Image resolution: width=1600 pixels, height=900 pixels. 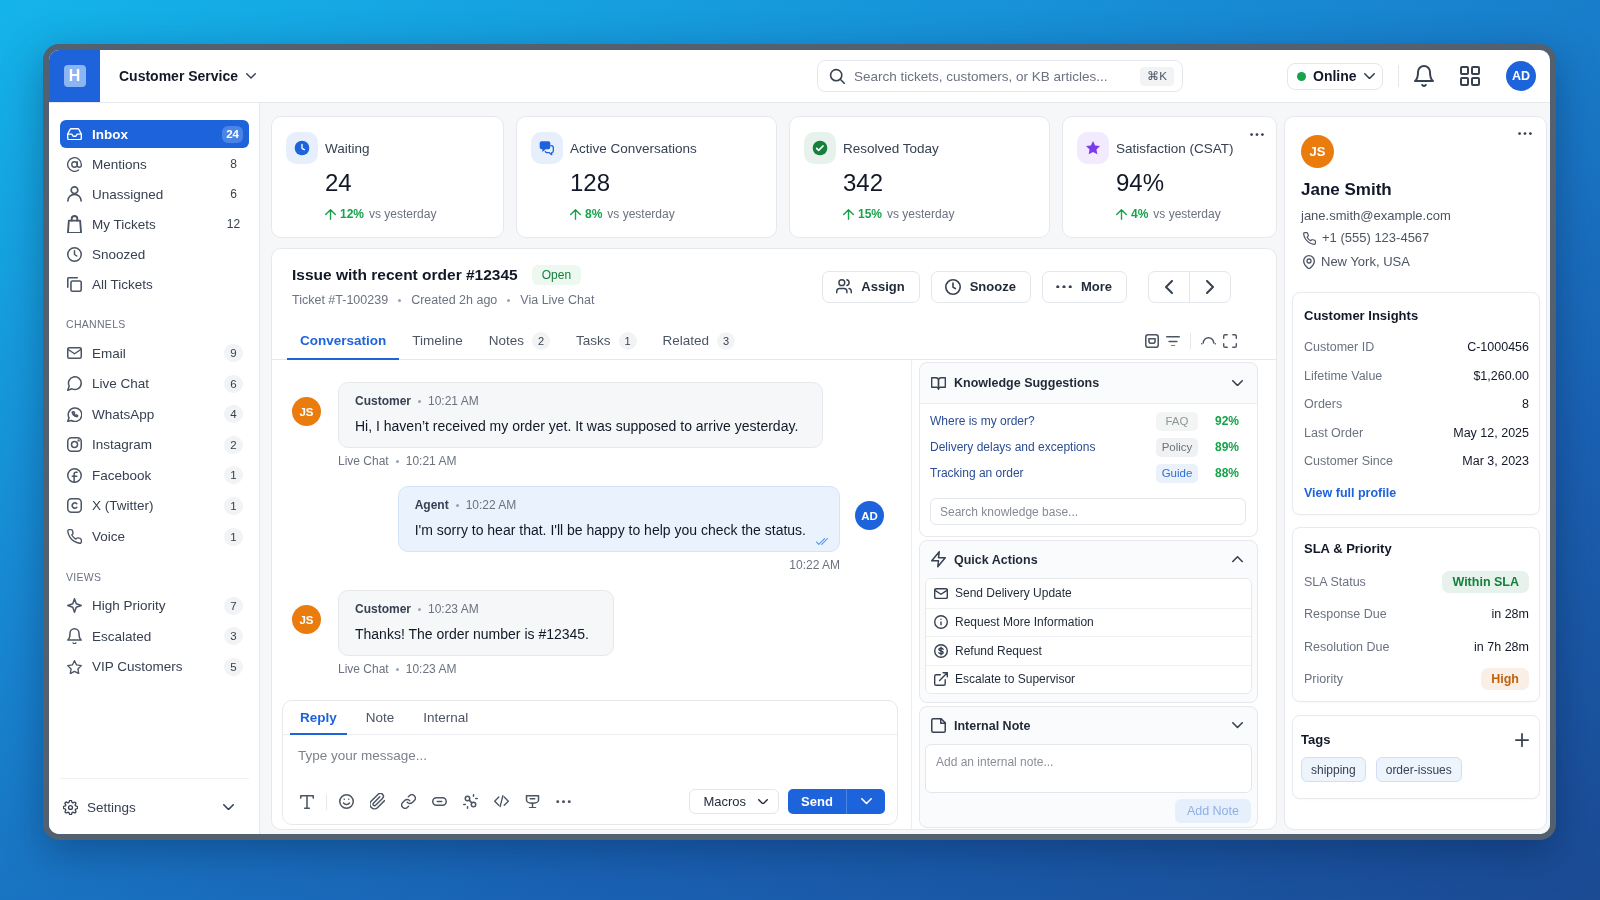 I want to click on stat-change: 8%, so click(x=594, y=214).